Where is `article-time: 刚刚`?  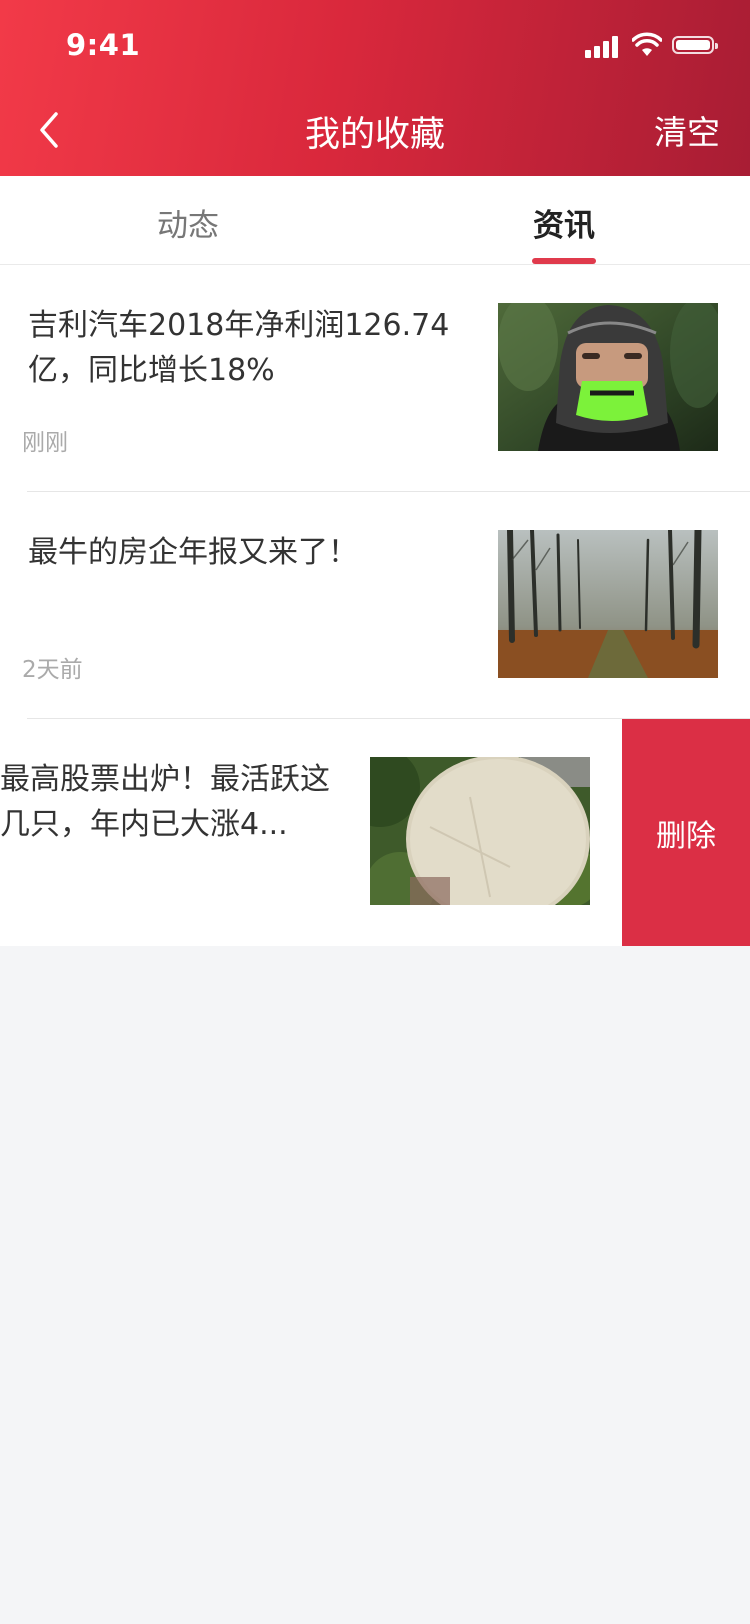 article-time: 刚刚 is located at coordinates (45, 443).